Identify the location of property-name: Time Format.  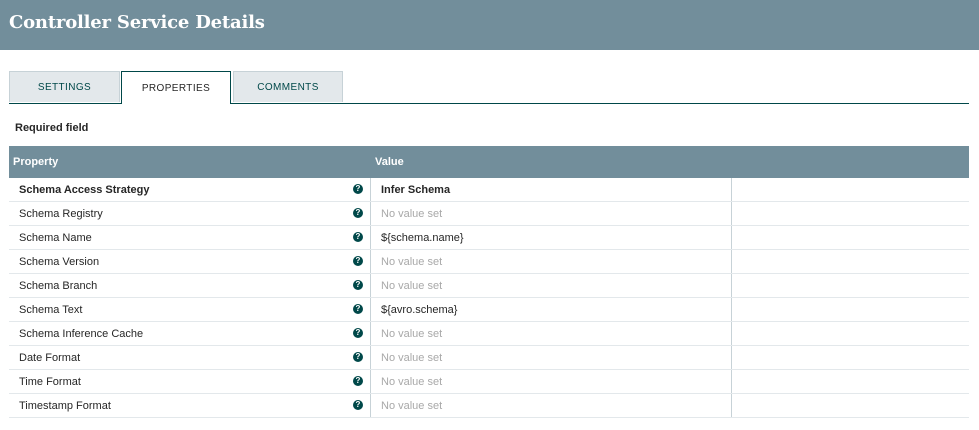
(50, 382).